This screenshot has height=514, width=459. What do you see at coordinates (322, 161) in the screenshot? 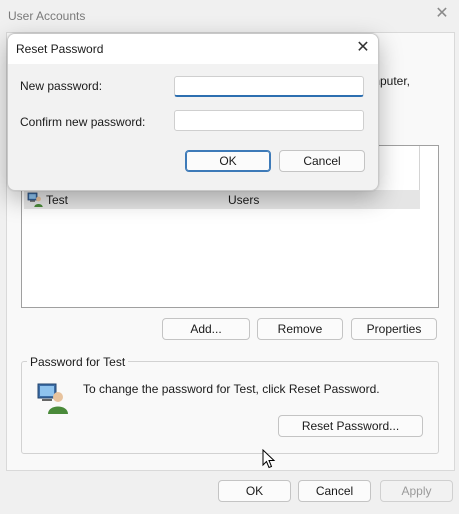
I see `dialog-cancel-button: Cancel` at bounding box center [322, 161].